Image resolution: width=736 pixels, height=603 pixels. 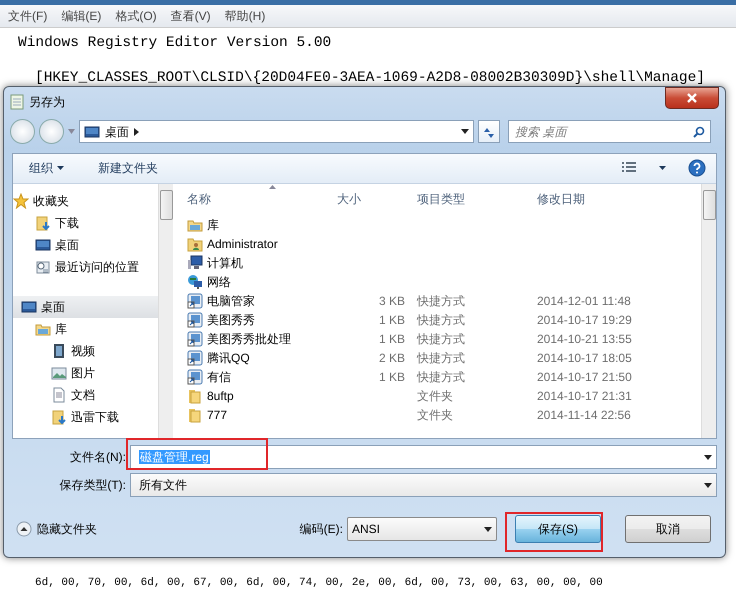 I want to click on file-date: 2014-10-17 18:05, so click(x=584, y=358).